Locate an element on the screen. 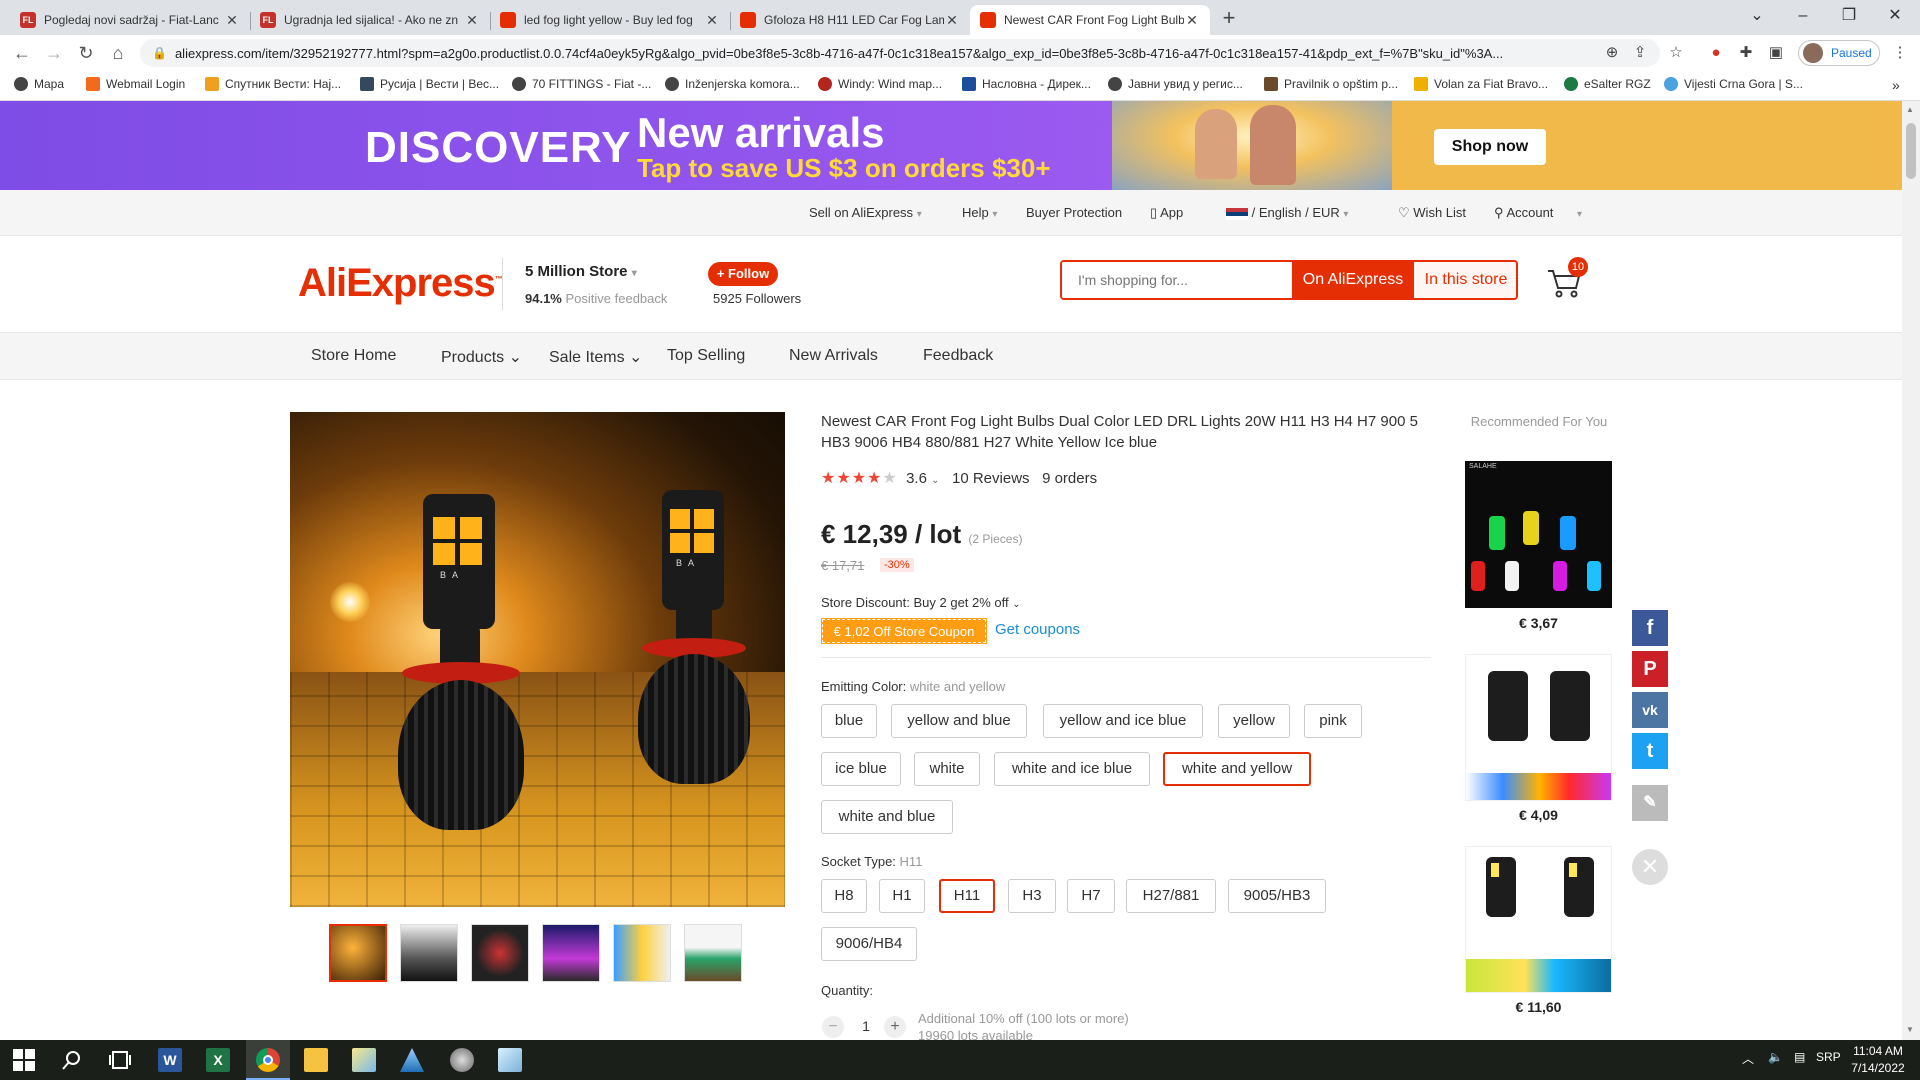 The height and width of the screenshot is (1080, 1920). scrollbar-thumb is located at coordinates (1911, 151).